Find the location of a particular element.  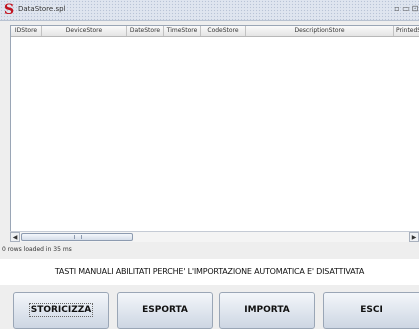

column-header-printedstore: PrintedS is located at coordinates (406, 31).